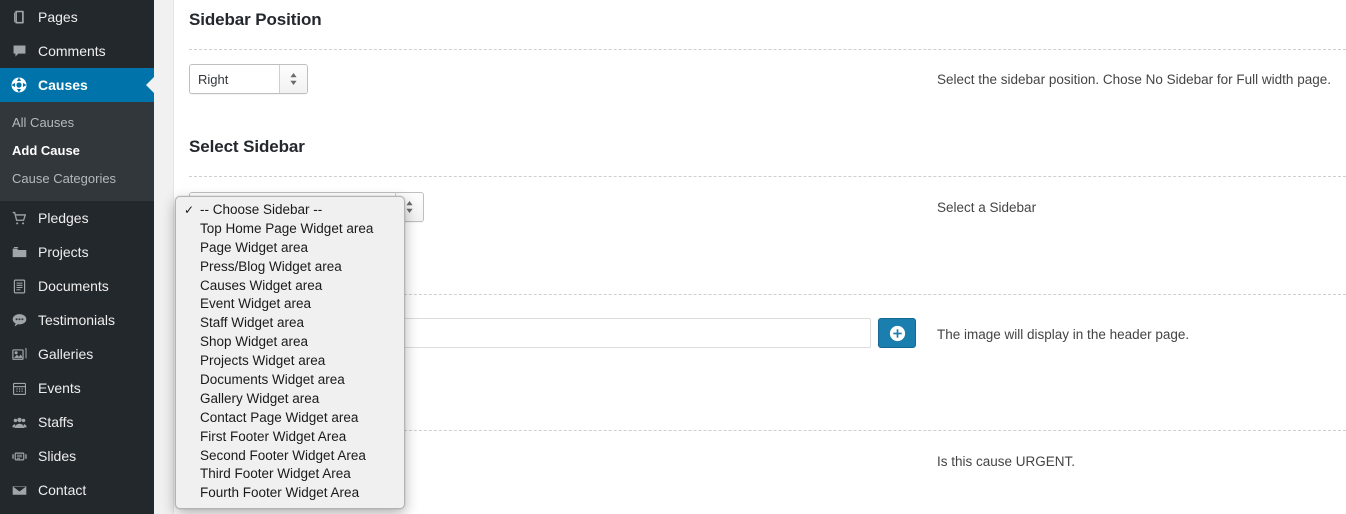  I want to click on sidebar-item-comments: Comments, so click(77, 51).